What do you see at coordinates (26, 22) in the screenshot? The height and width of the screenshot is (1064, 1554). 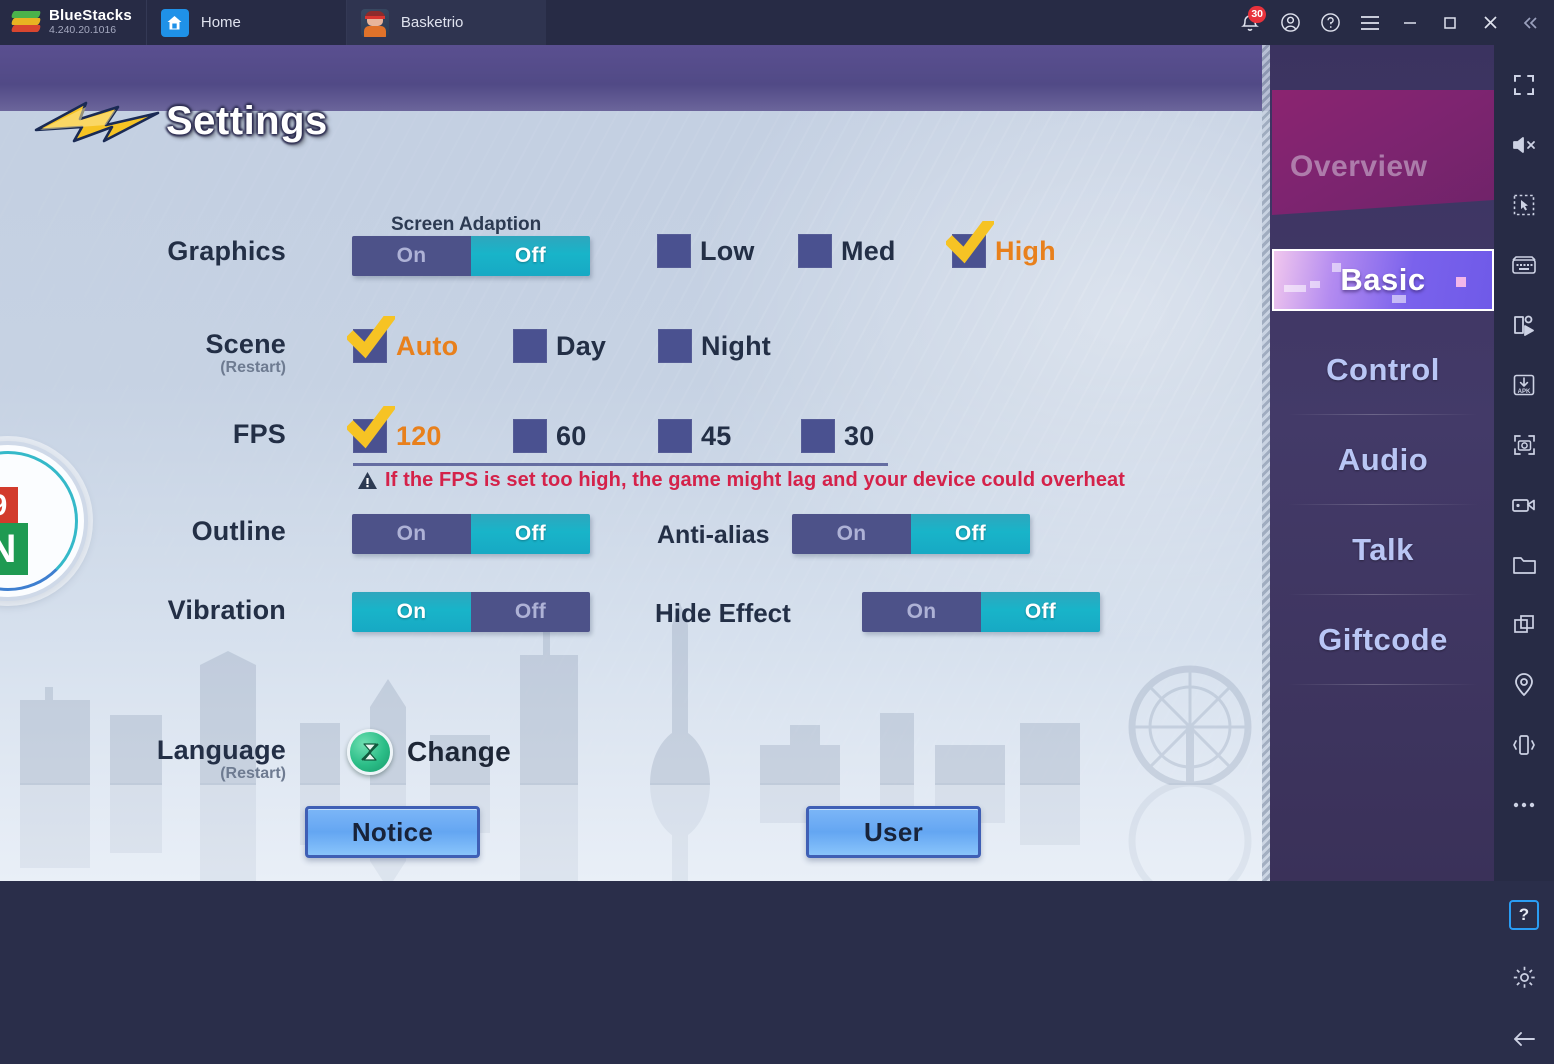 I see `bluestacks-logo-icon` at bounding box center [26, 22].